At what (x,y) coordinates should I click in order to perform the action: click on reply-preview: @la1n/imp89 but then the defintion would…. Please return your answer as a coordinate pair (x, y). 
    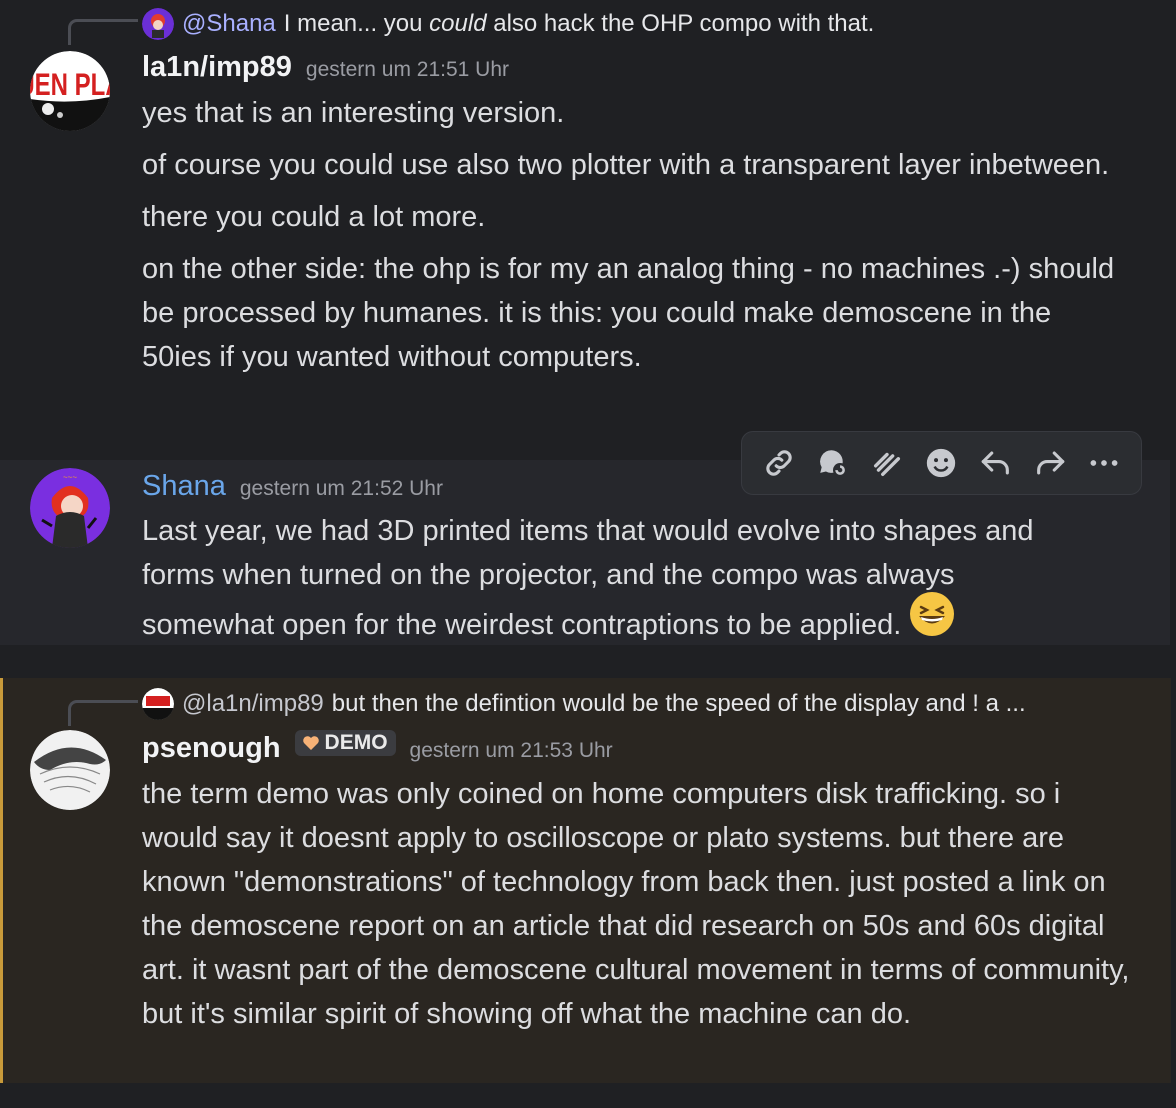
    Looking at the image, I should click on (584, 704).